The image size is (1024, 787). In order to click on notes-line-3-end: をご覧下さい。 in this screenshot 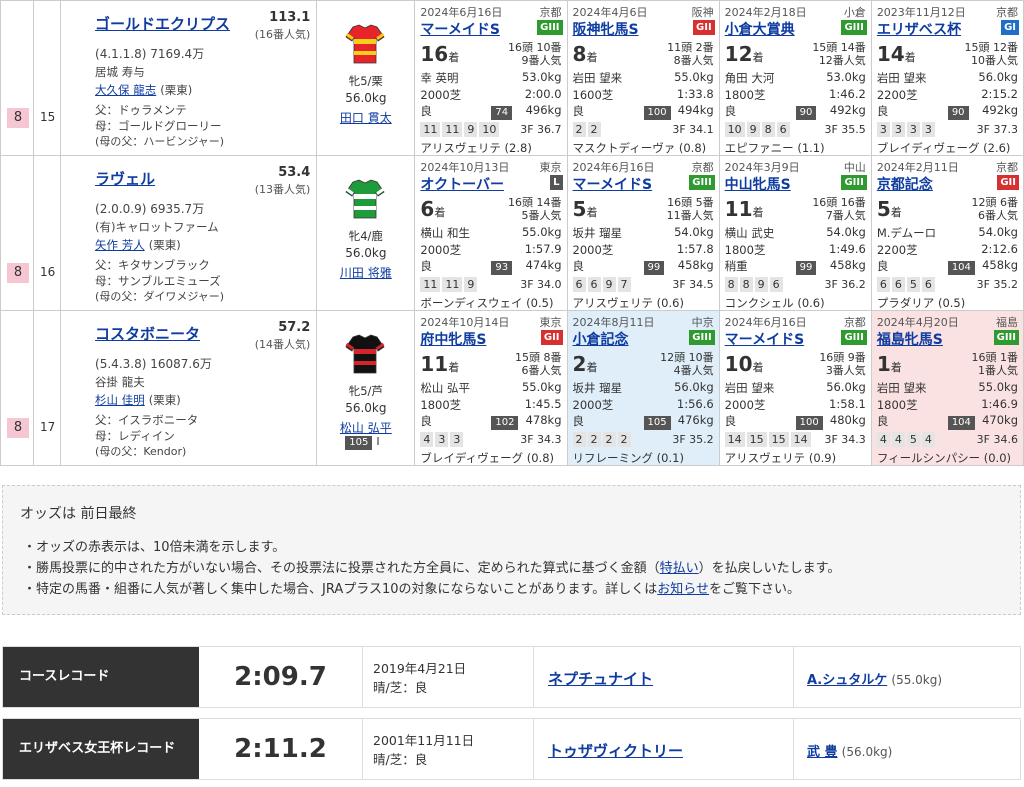, I will do `click(754, 589)`.